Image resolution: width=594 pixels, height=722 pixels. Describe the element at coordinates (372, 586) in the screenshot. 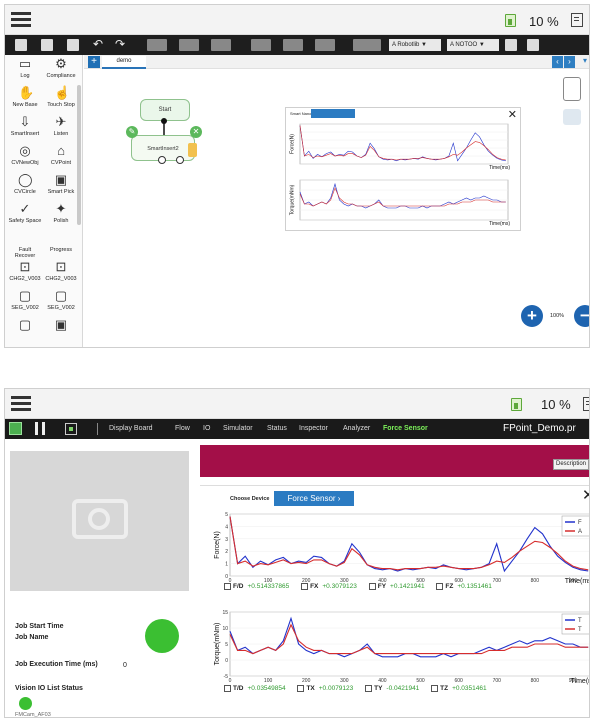

I see `fy-checkbox` at that location.